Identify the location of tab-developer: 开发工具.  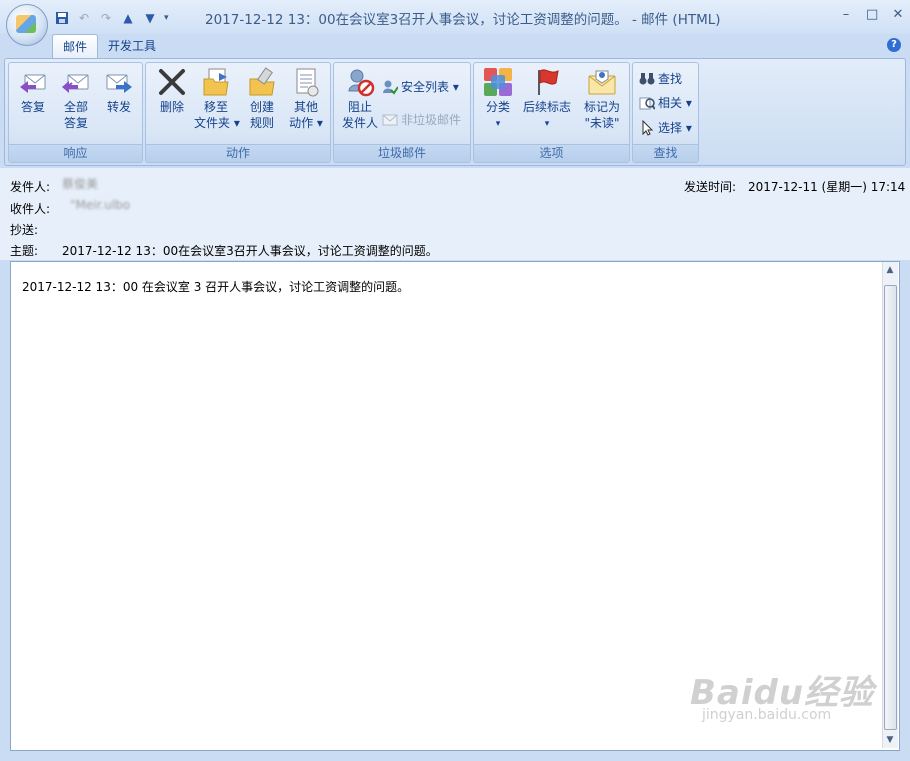
(132, 46).